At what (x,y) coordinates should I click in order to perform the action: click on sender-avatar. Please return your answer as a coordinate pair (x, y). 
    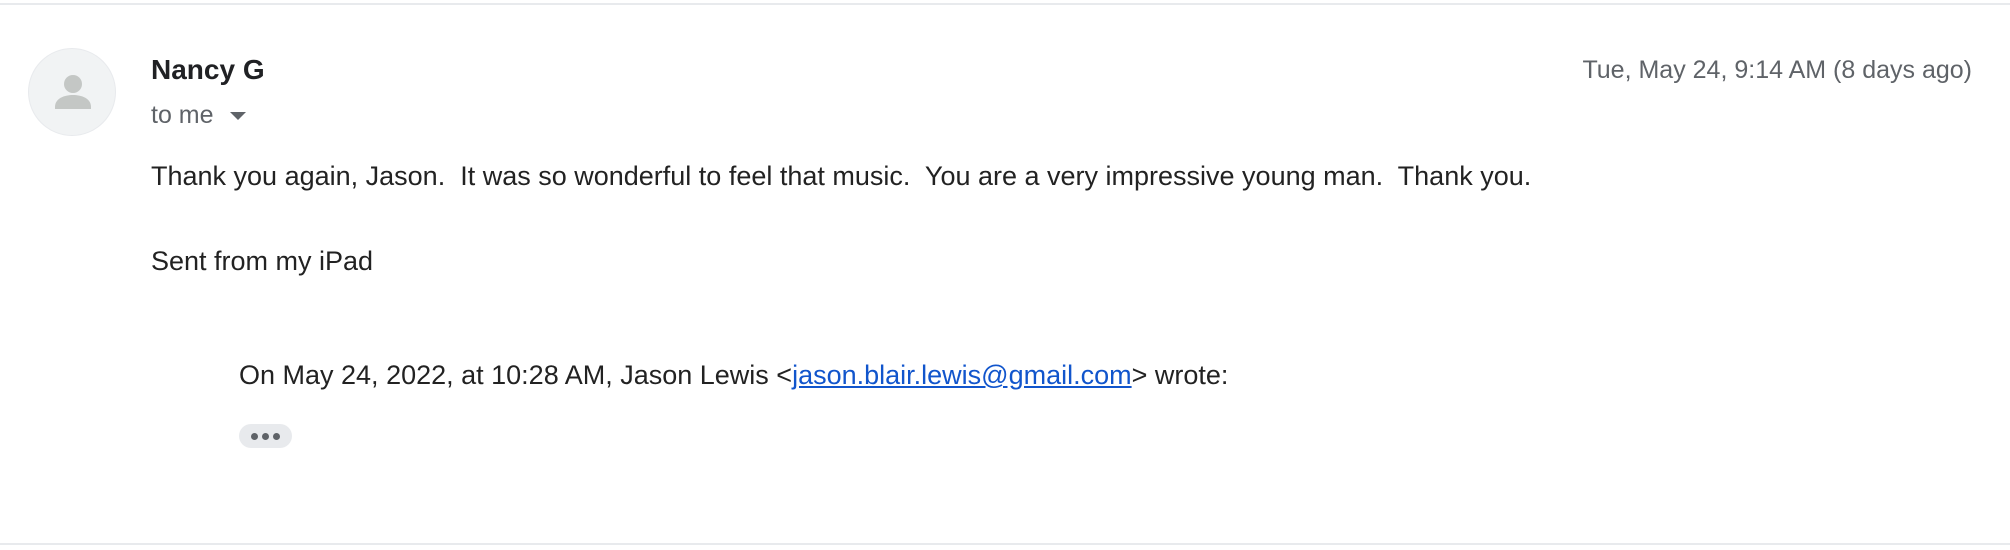
    Looking at the image, I should click on (72, 92).